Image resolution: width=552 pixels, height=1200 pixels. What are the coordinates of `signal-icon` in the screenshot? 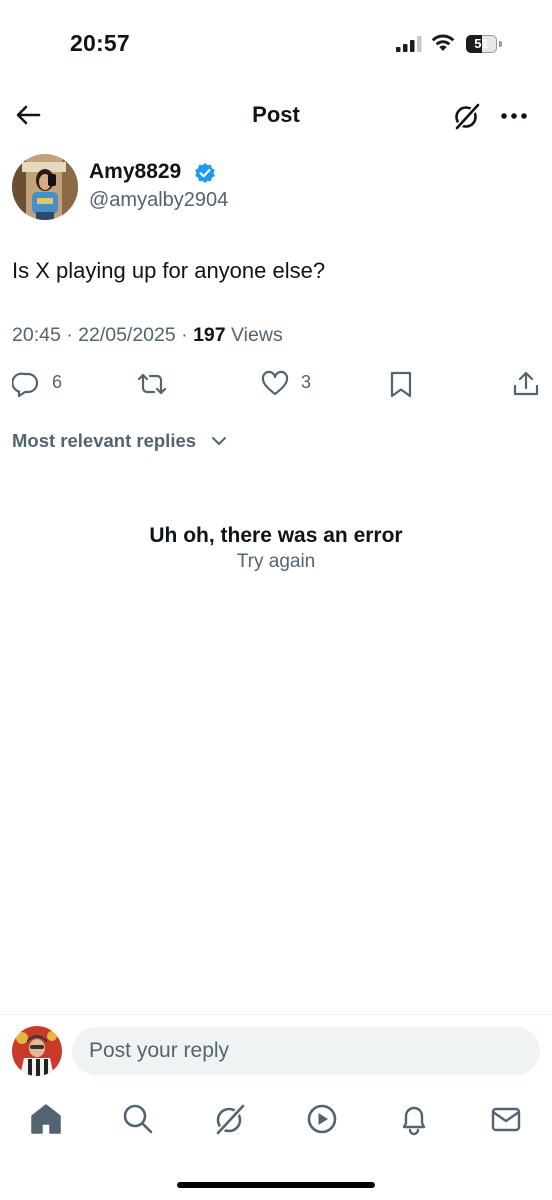 It's located at (409, 44).